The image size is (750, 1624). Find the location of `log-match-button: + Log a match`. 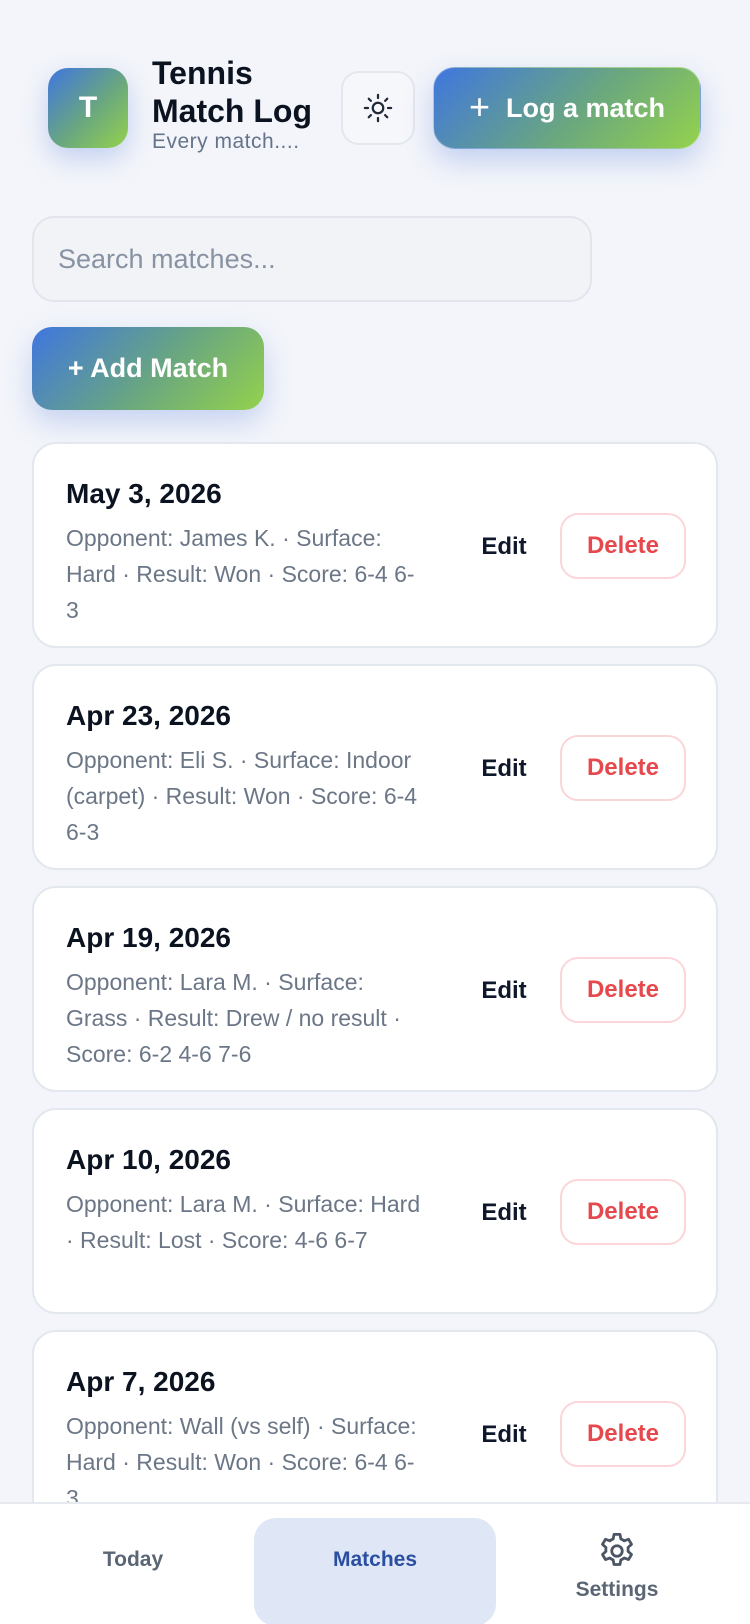

log-match-button: + Log a match is located at coordinates (567, 108).